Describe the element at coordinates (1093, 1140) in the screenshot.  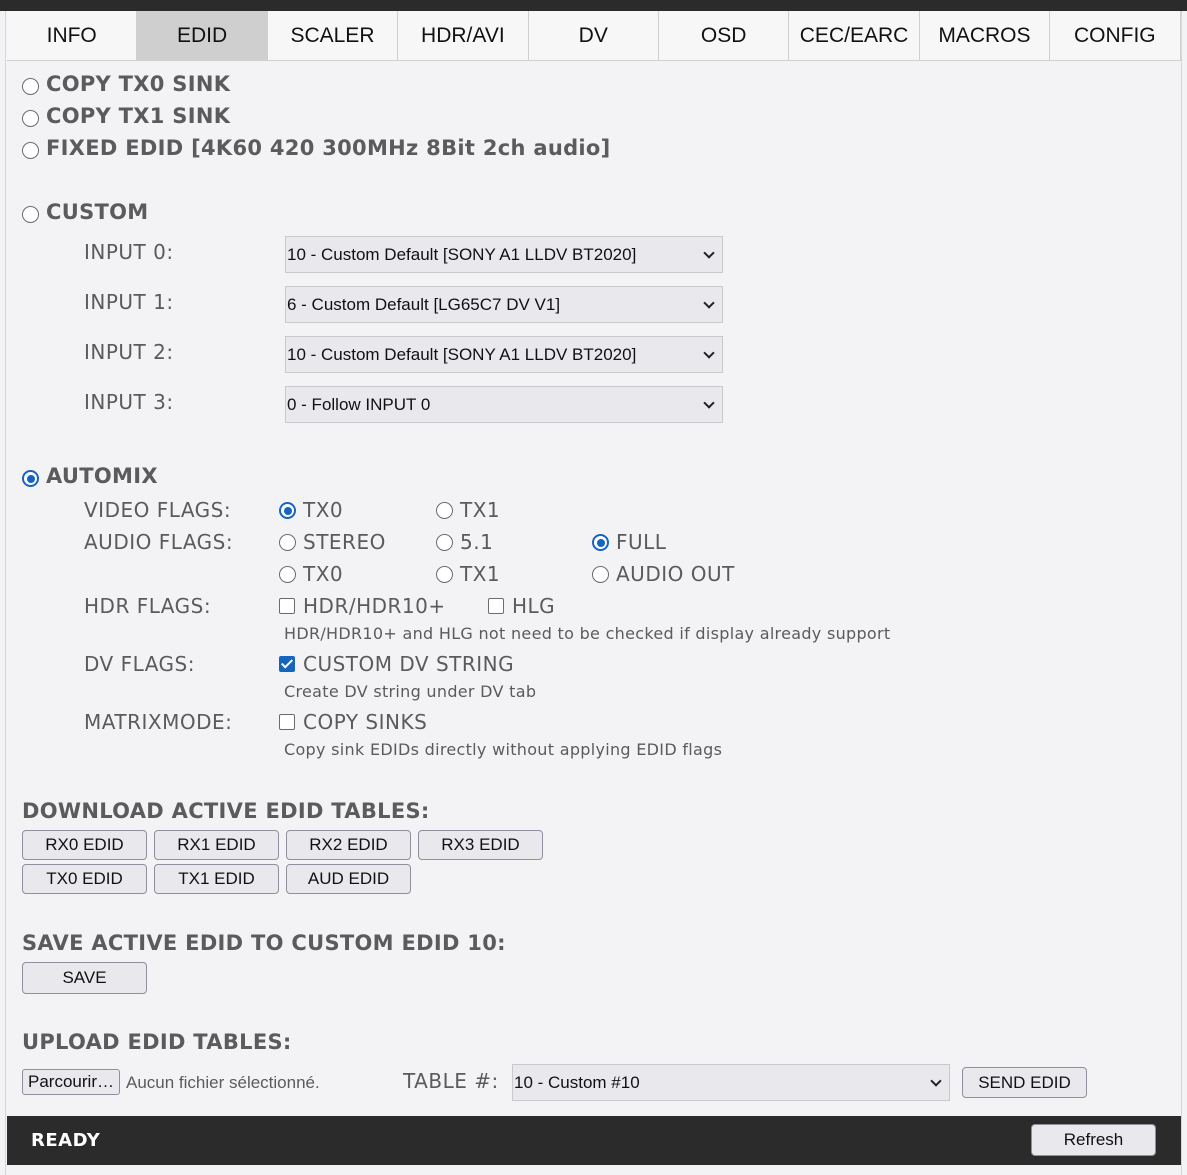
I see `refresh-button: Refresh` at that location.